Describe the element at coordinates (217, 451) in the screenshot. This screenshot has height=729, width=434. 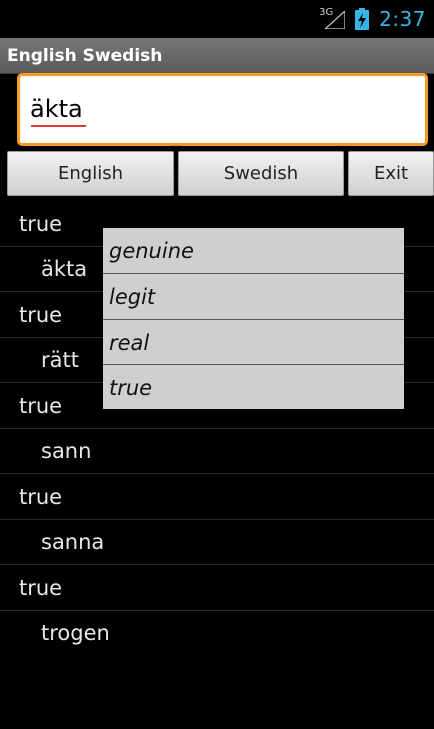
I see `result-swedish: sann` at that location.